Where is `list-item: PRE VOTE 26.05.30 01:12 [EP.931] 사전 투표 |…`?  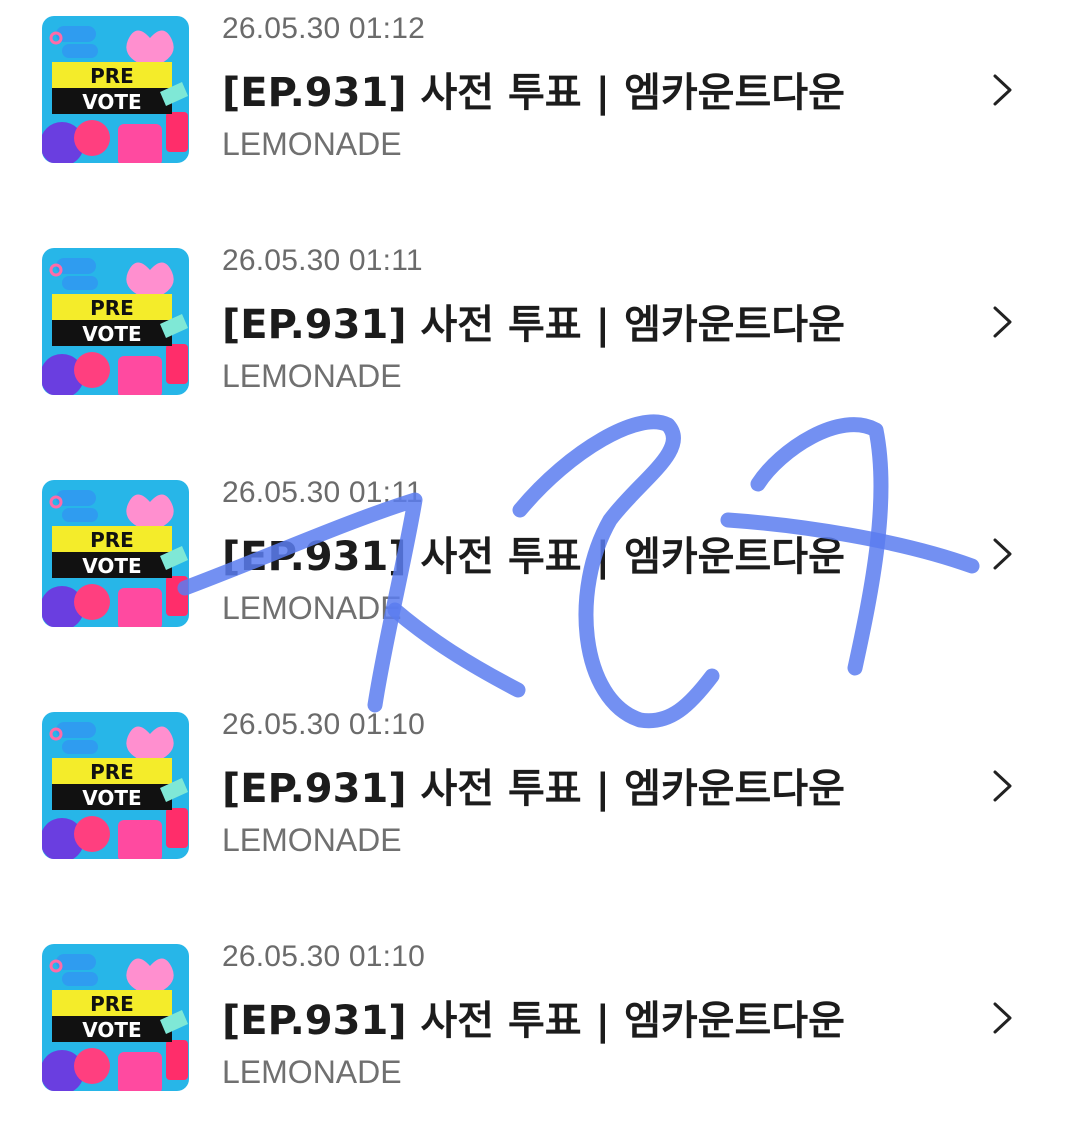 list-item: PRE VOTE 26.05.30 01:12 [EP.931] 사전 투표 |… is located at coordinates (540, 81).